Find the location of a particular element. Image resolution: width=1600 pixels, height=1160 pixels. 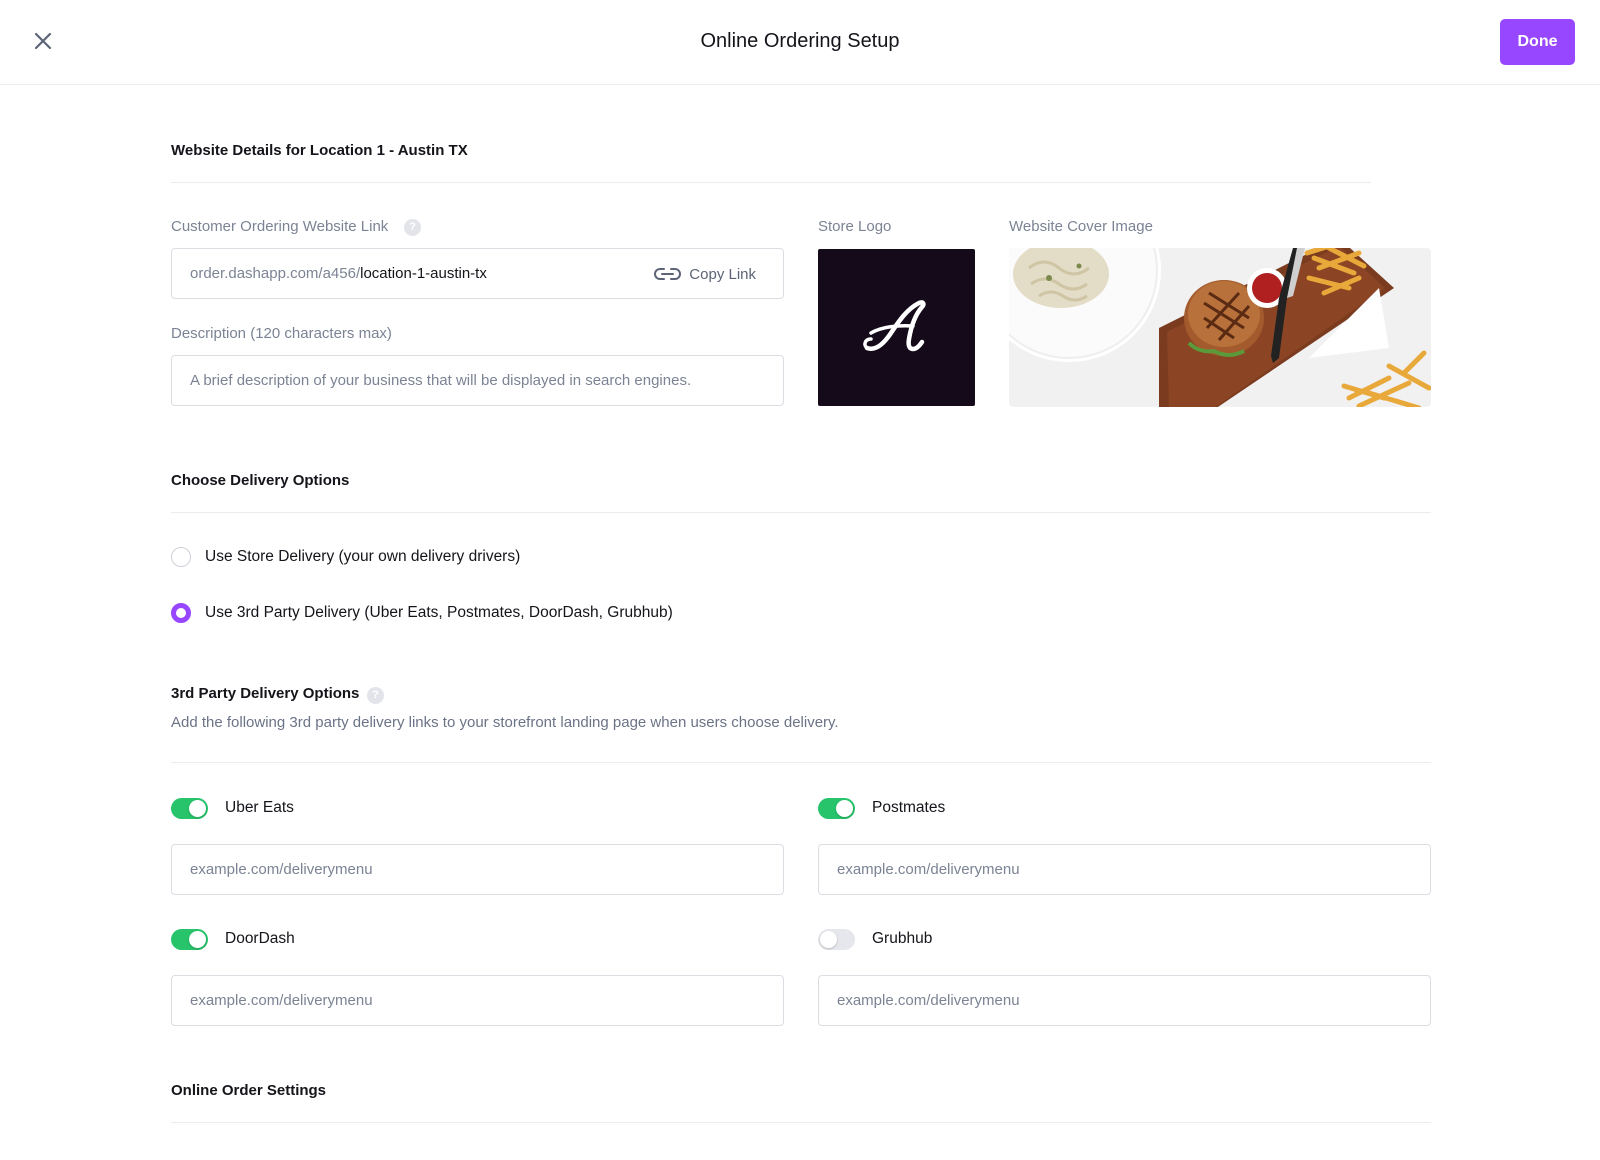

grubhub-url-input is located at coordinates (1124, 1000).